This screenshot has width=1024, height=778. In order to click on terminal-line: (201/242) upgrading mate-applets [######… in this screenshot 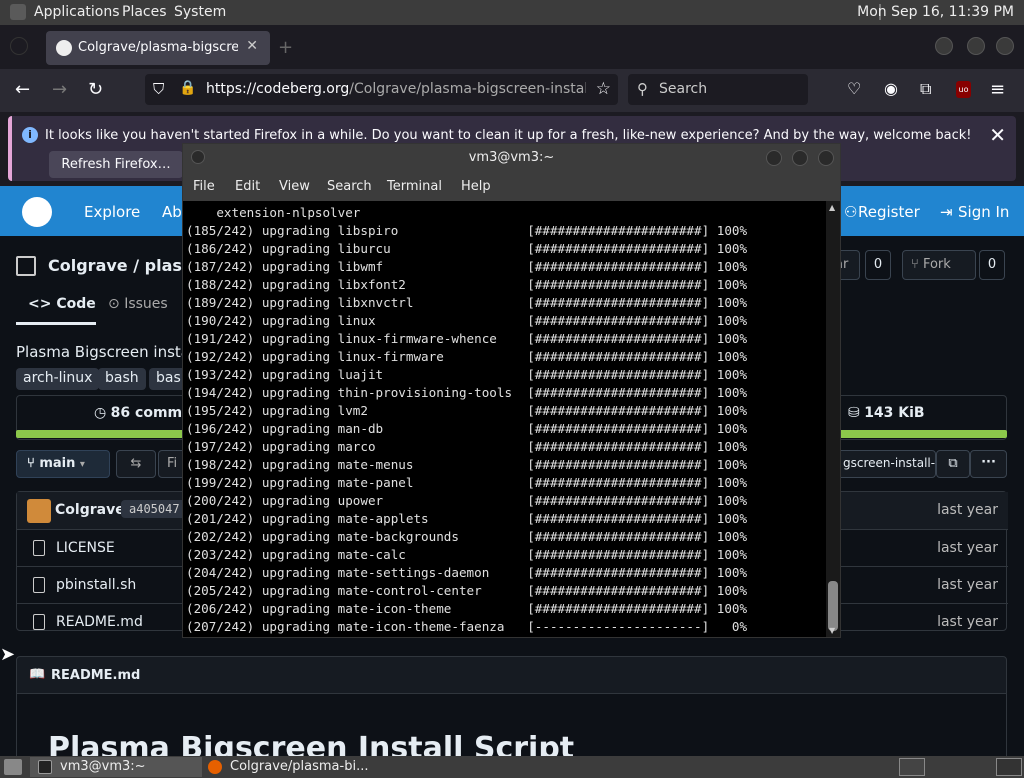, I will do `click(467, 518)`.